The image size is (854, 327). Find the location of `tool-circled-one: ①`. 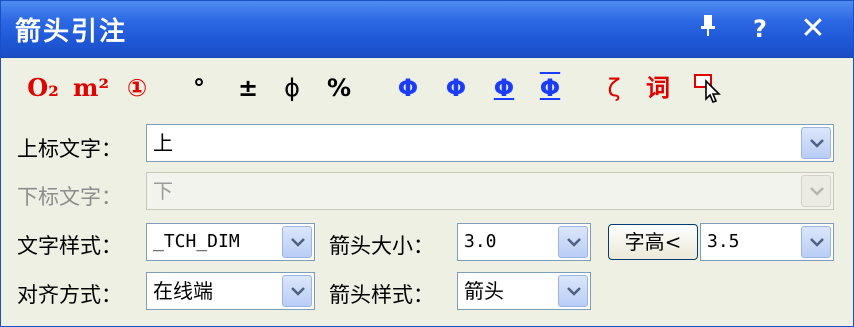

tool-circled-one: ① is located at coordinates (137, 88).